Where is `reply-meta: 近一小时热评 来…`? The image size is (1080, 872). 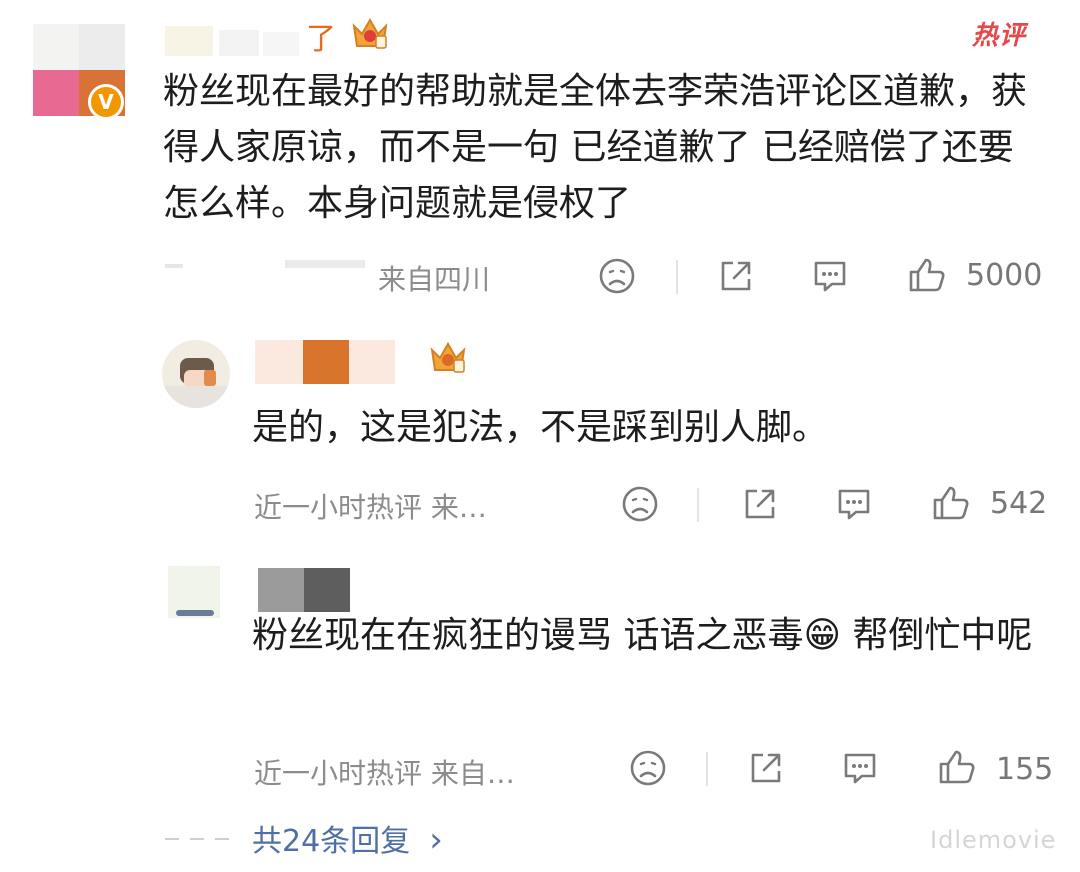 reply-meta: 近一小时热评 来… is located at coordinates (370, 507).